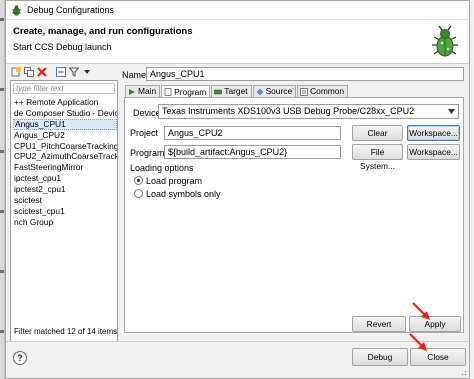 This screenshot has width=474, height=379. I want to click on footer-separator, so click(237, 341).